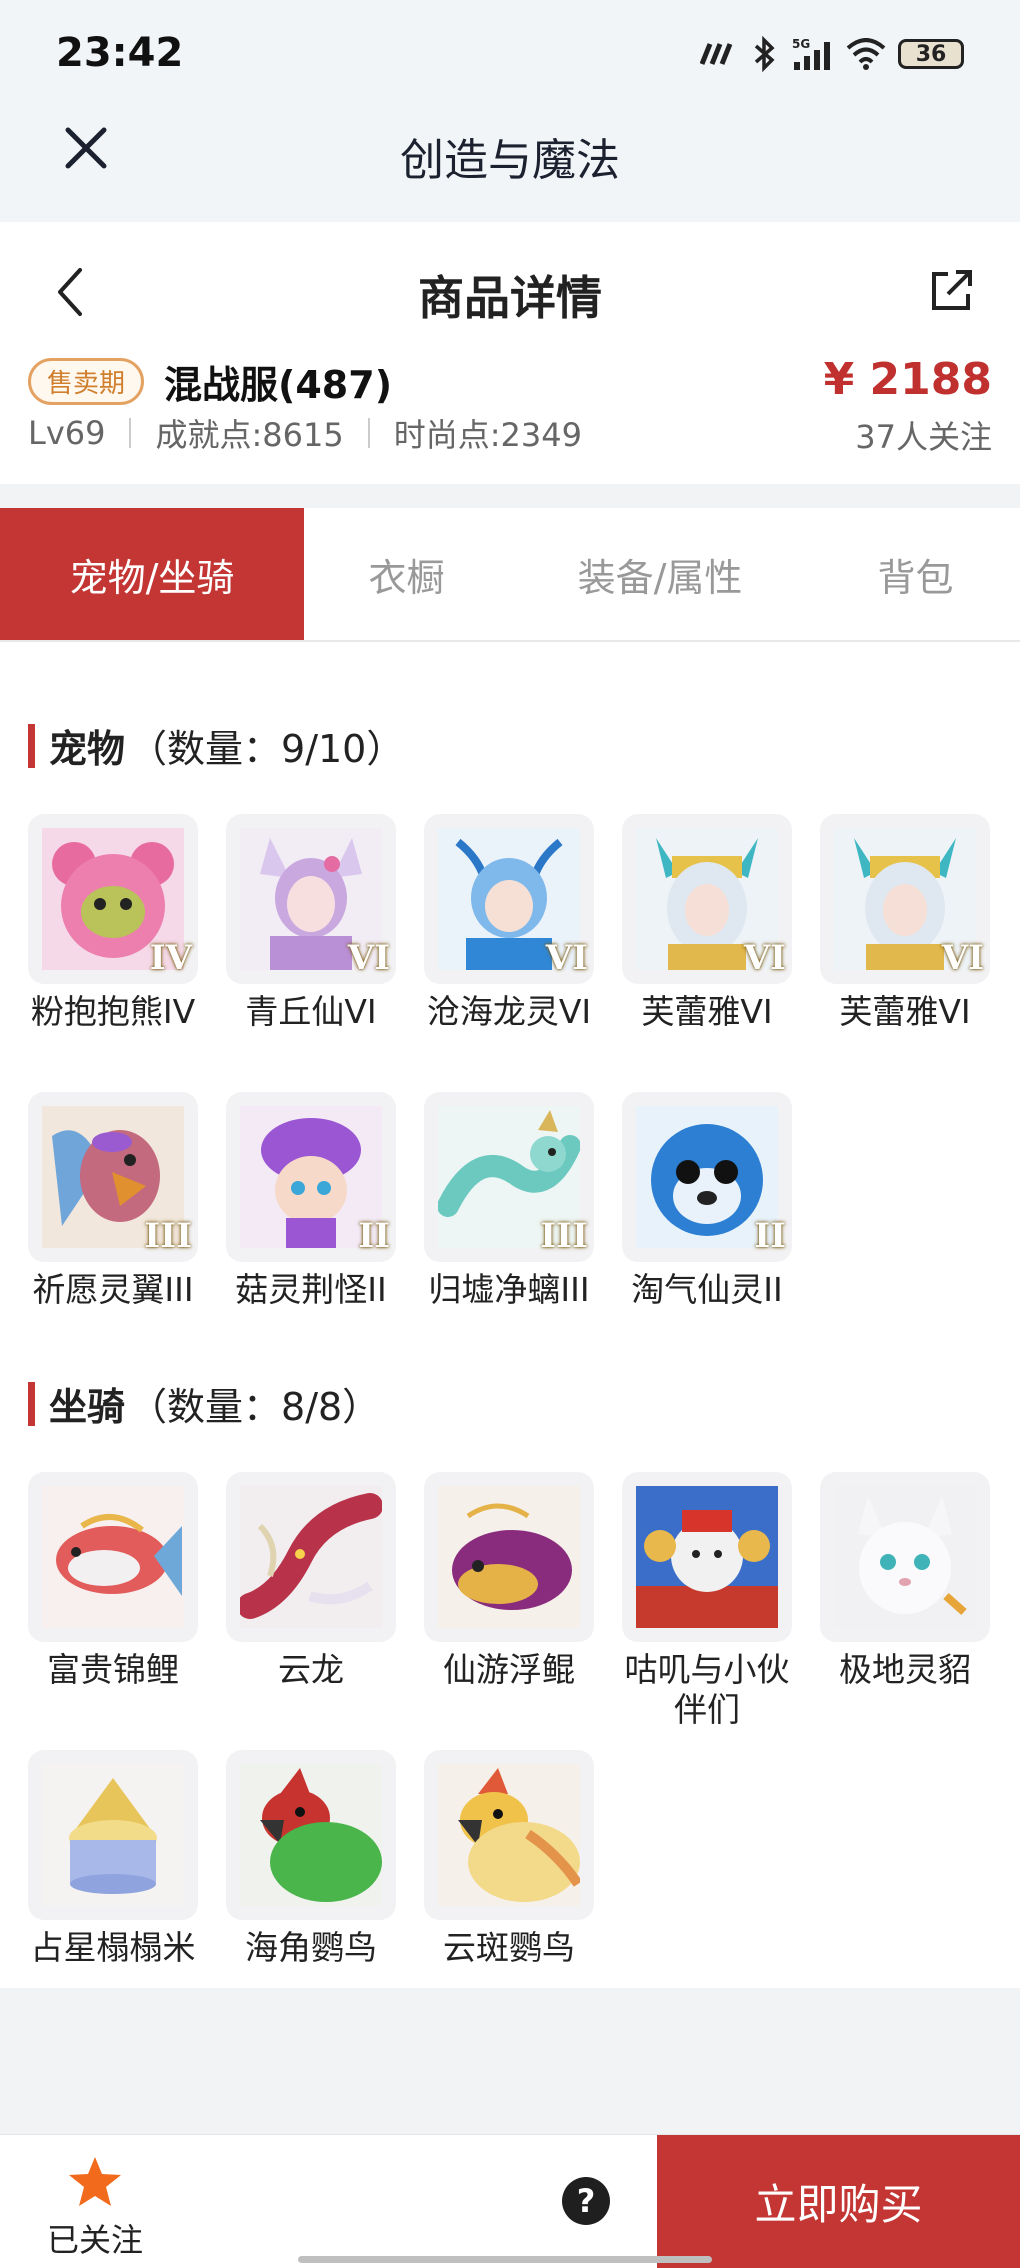  What do you see at coordinates (95, 2207) in the screenshot?
I see `follow-button: 已关注` at bounding box center [95, 2207].